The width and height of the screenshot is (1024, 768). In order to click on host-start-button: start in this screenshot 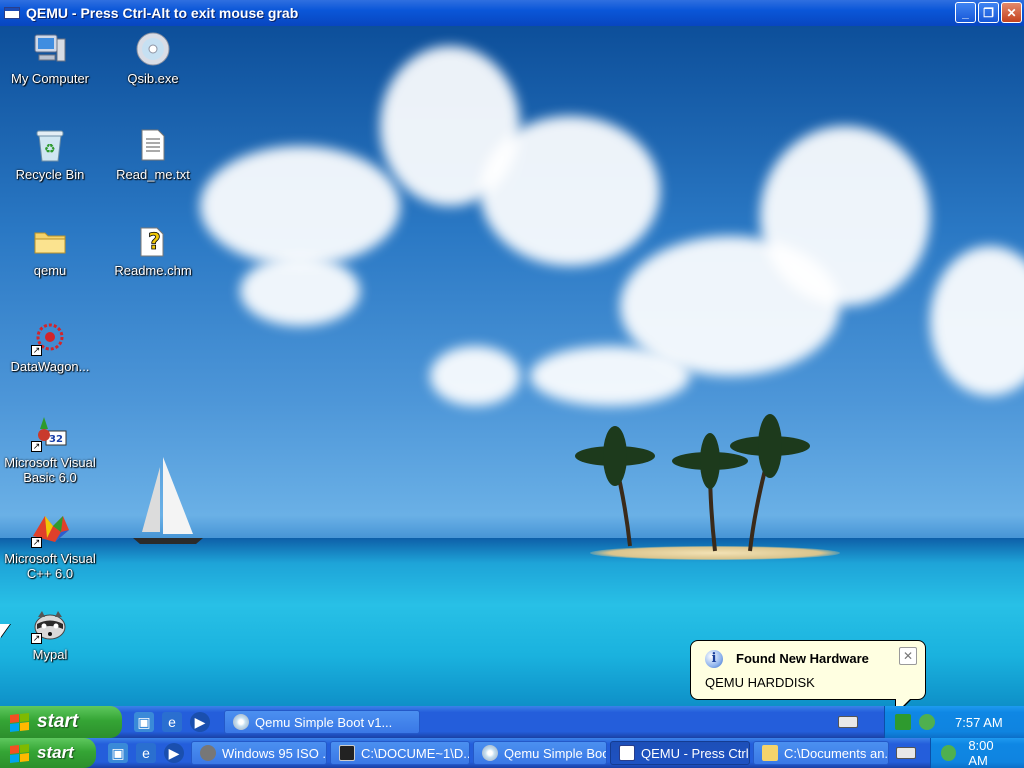, I will do `click(48, 753)`.